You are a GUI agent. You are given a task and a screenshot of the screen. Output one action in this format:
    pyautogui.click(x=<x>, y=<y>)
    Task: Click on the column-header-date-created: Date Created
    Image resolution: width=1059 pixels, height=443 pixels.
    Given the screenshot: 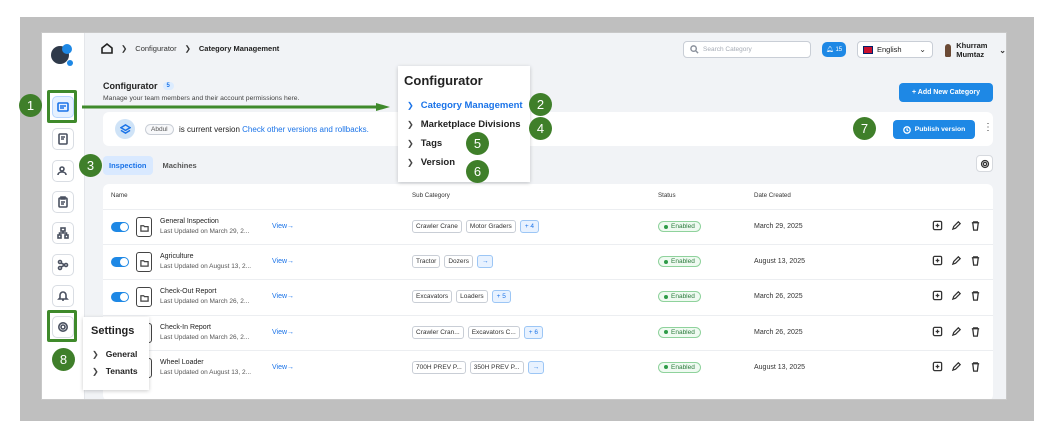 What is the action you would take?
    pyautogui.click(x=772, y=195)
    